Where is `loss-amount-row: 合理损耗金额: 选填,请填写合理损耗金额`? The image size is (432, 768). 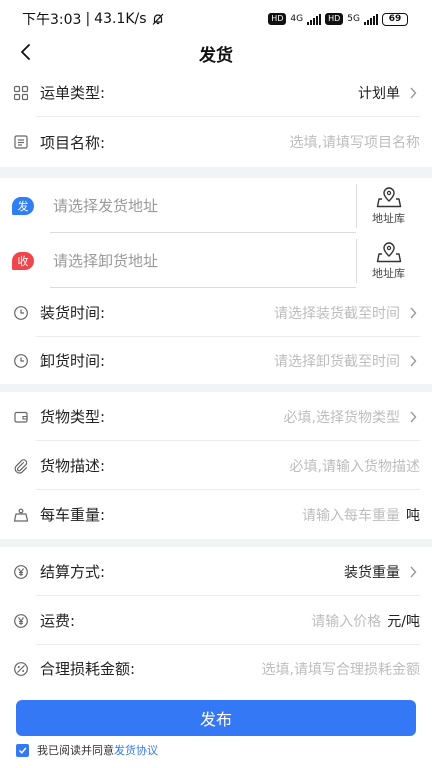
loss-amount-row: 合理损耗金额: 选填,请填写合理损耗金额 is located at coordinates (216, 668).